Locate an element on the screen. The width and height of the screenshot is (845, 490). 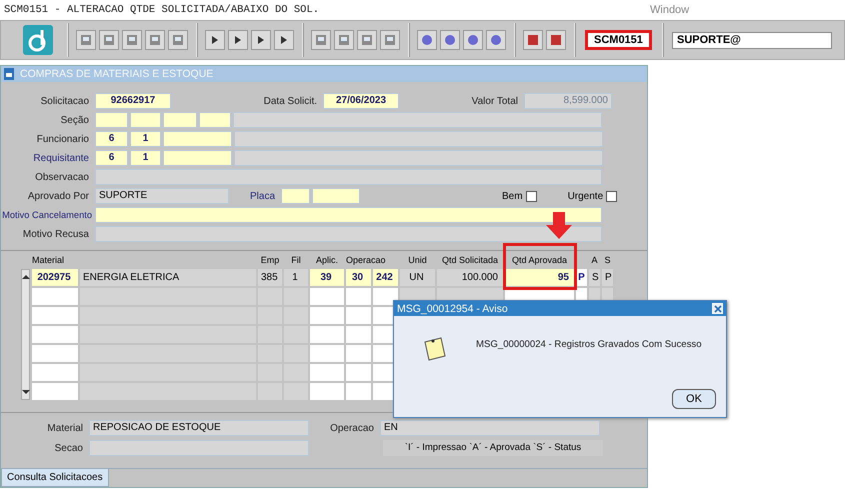
field-label: Observacao is located at coordinates (62, 177).